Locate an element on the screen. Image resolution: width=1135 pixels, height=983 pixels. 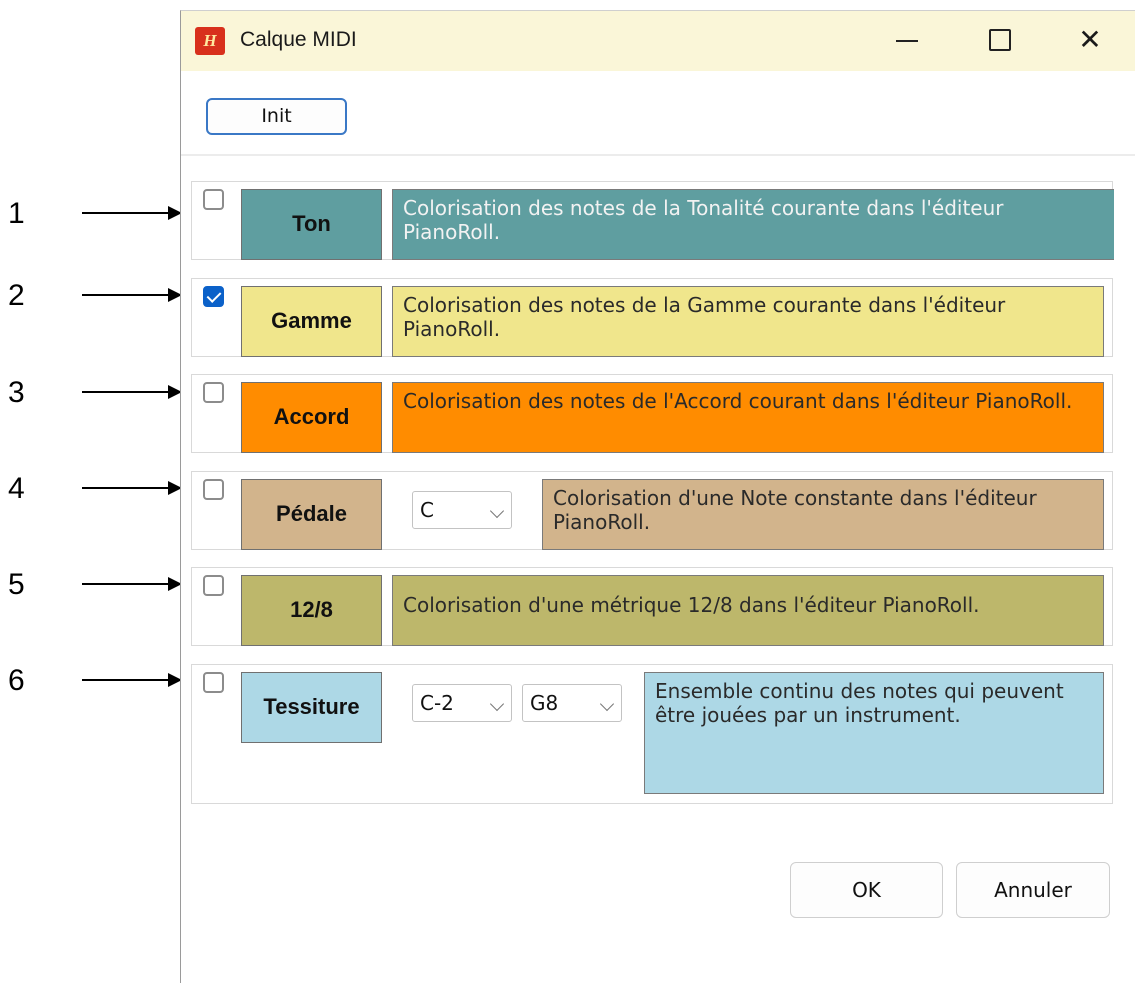
layer-label: Accord is located at coordinates (311, 417).